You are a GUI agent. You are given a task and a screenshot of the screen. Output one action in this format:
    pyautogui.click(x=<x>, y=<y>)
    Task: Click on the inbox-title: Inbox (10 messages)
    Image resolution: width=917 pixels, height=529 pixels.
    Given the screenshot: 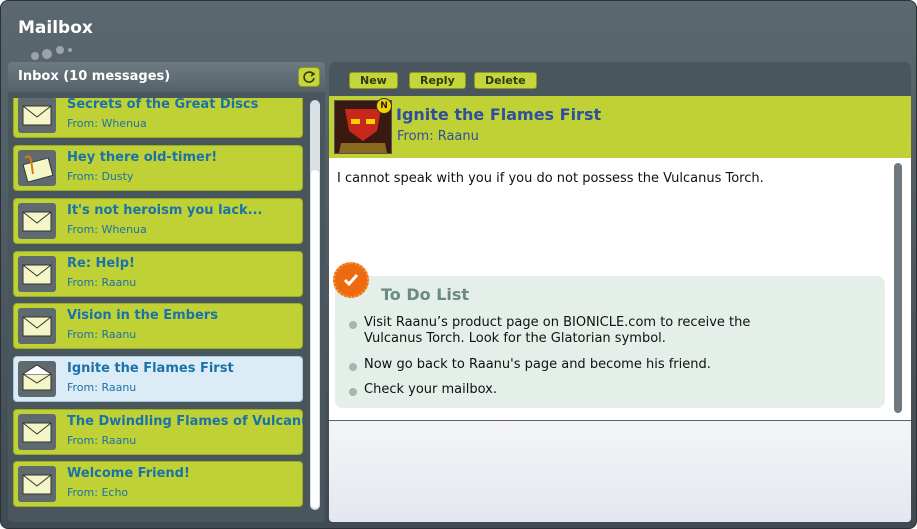 What is the action you would take?
    pyautogui.click(x=94, y=76)
    